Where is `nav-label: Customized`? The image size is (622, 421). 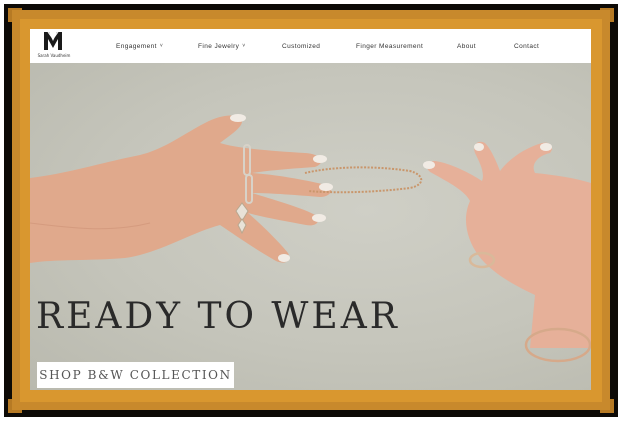
nav-label: Customized is located at coordinates (301, 46).